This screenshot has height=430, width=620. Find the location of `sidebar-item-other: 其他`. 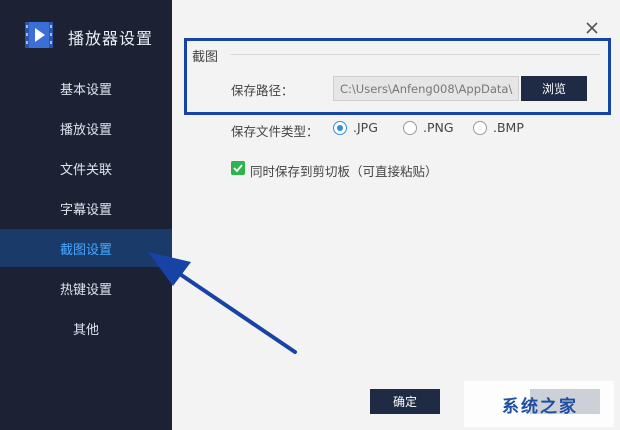

sidebar-item-other: 其他 is located at coordinates (86, 328).